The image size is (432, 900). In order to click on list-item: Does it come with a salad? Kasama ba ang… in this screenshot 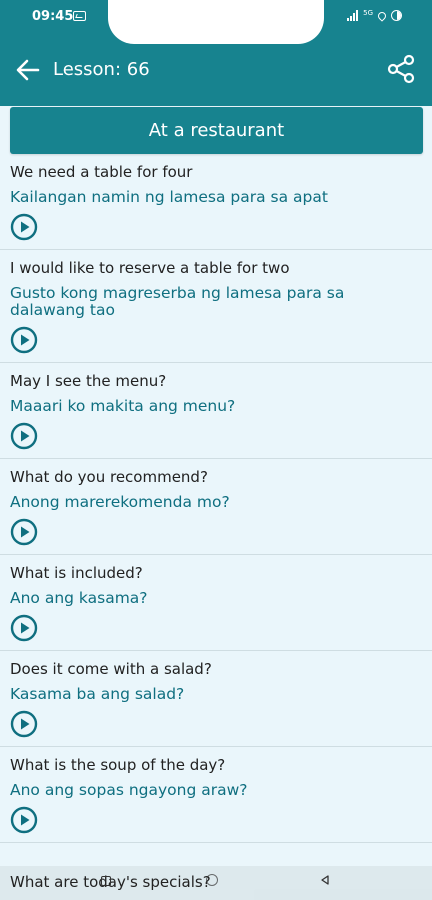, I will do `click(216, 699)`.